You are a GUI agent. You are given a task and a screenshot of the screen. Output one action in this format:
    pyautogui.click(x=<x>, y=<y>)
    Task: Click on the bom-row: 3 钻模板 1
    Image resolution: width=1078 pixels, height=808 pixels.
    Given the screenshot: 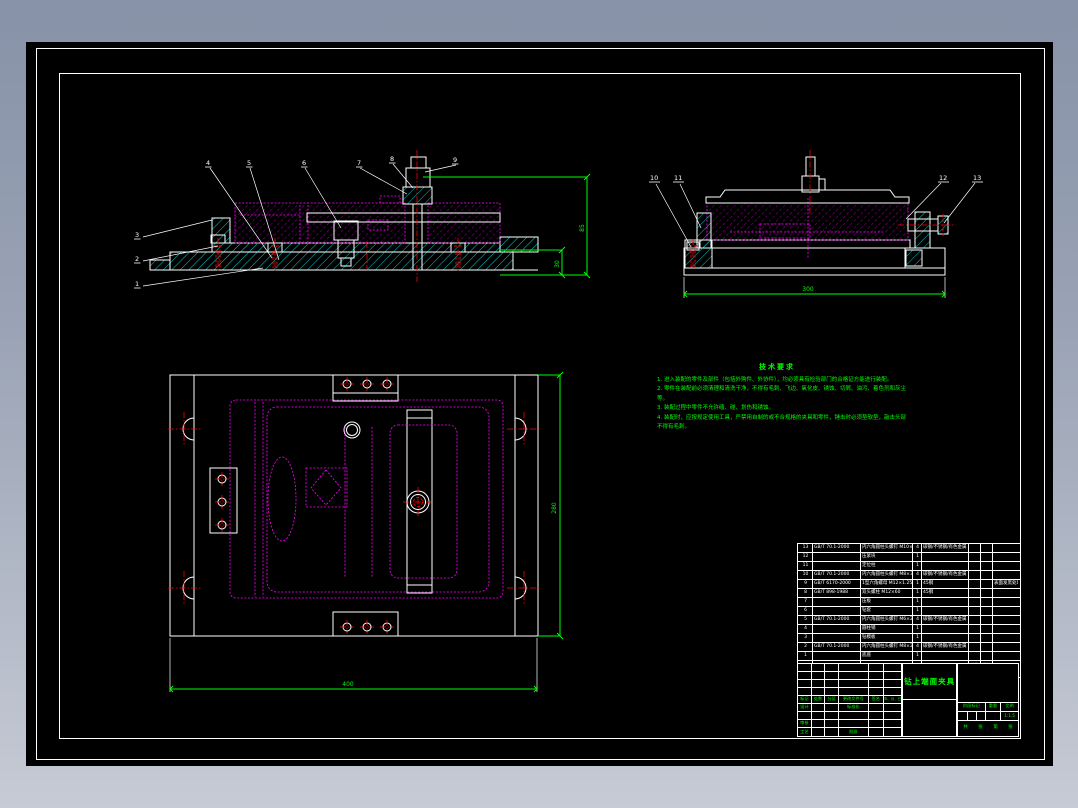 What is the action you would take?
    pyautogui.click(x=909, y=638)
    